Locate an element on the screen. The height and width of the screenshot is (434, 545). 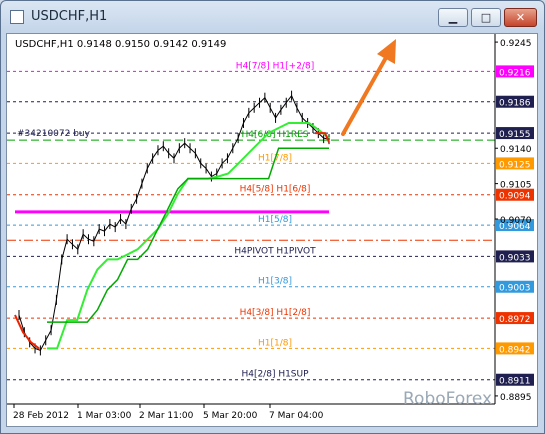
y-tick-label: 0.9140 is located at coordinates (516, 150).